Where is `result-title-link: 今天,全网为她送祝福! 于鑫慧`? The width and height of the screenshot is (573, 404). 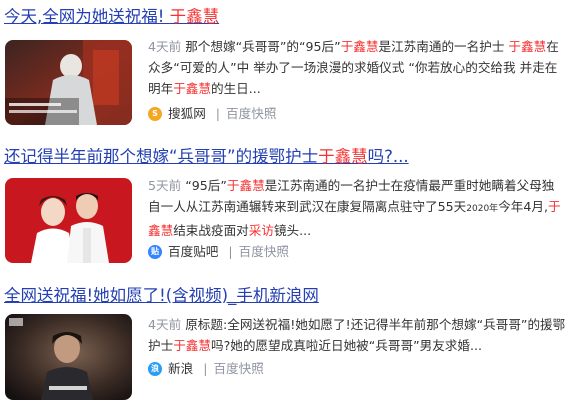
result-title-link: 今天,全网为她送祝福! 于鑫慧 is located at coordinates (111, 17).